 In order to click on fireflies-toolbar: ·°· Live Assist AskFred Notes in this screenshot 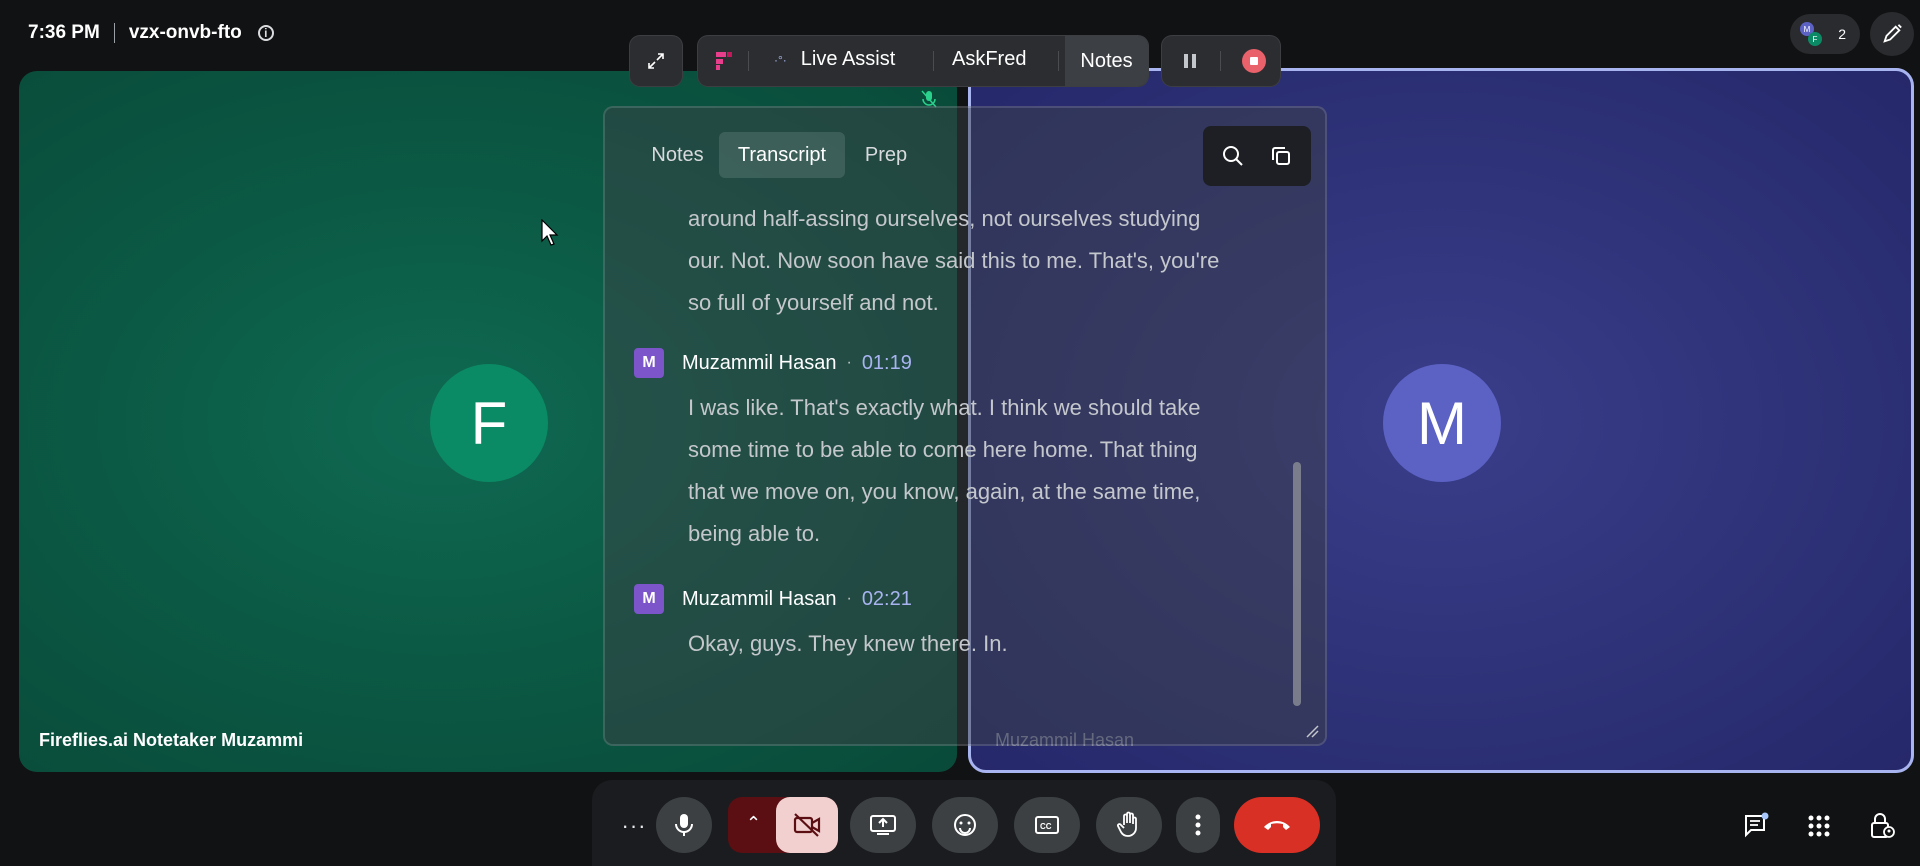, I will do `click(923, 61)`.